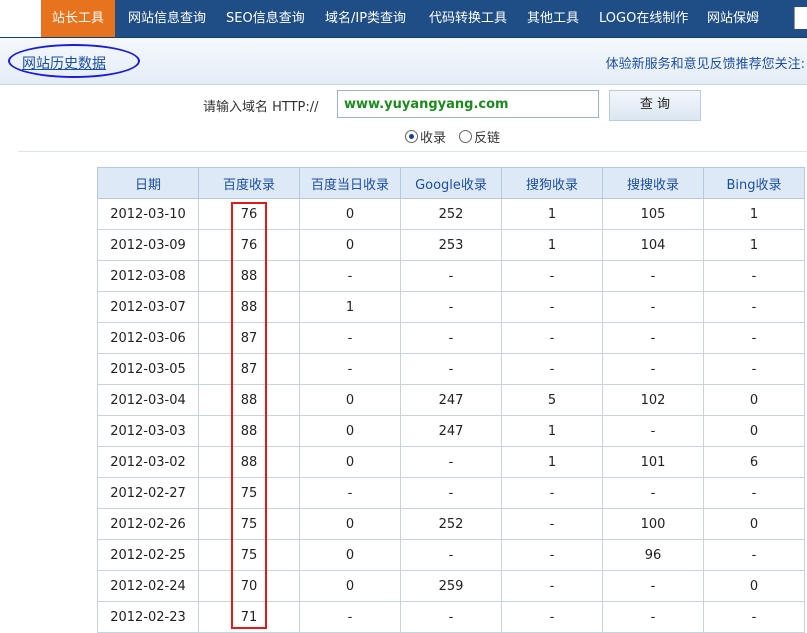 This screenshot has width=807, height=633. What do you see at coordinates (653, 555) in the screenshot?
I see `cell-soso: 96` at bounding box center [653, 555].